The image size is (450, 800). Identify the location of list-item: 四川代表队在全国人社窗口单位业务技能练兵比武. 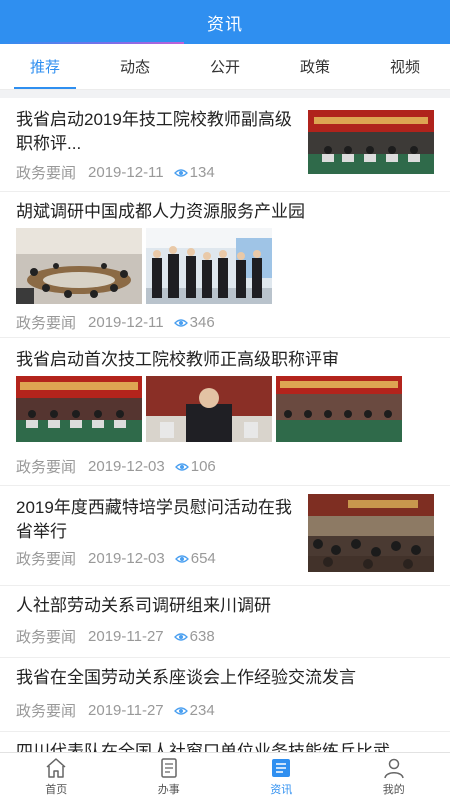
(225, 742).